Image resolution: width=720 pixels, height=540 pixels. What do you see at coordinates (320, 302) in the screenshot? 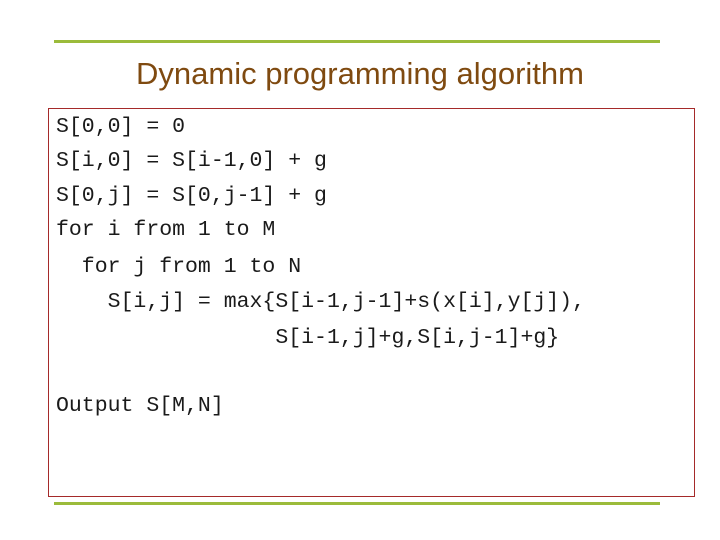
I see `code-line: S[i,j] = max{S[i-1,j-1]+s(x[i],y[j]),` at bounding box center [320, 302].